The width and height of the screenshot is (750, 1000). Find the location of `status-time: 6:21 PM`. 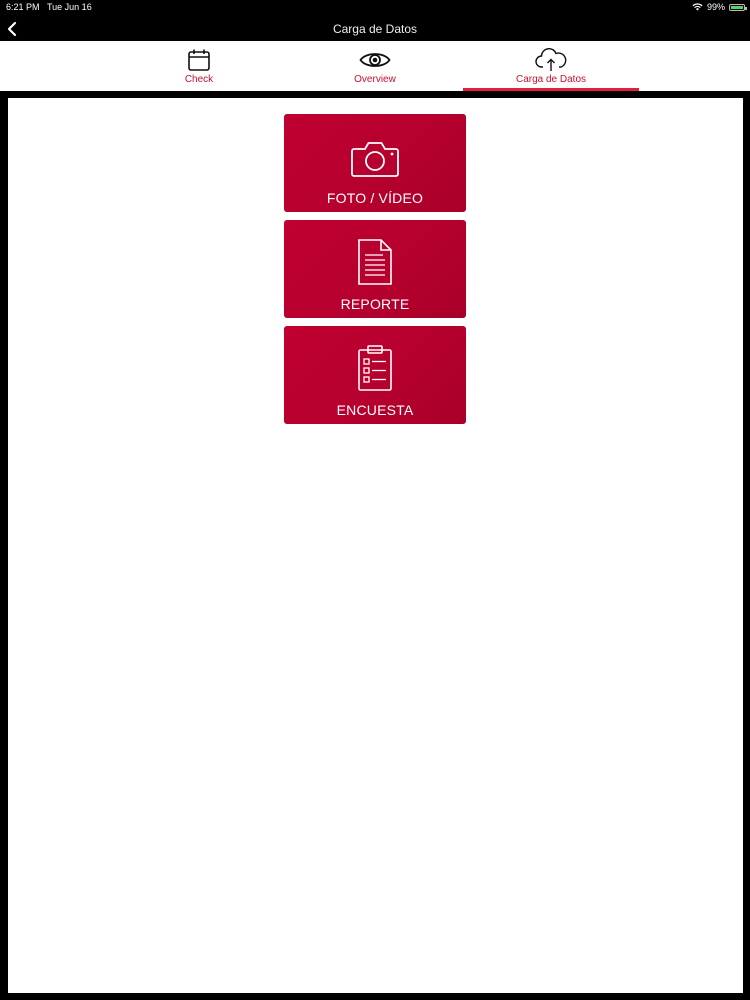

status-time: 6:21 PM is located at coordinates (23, 7).